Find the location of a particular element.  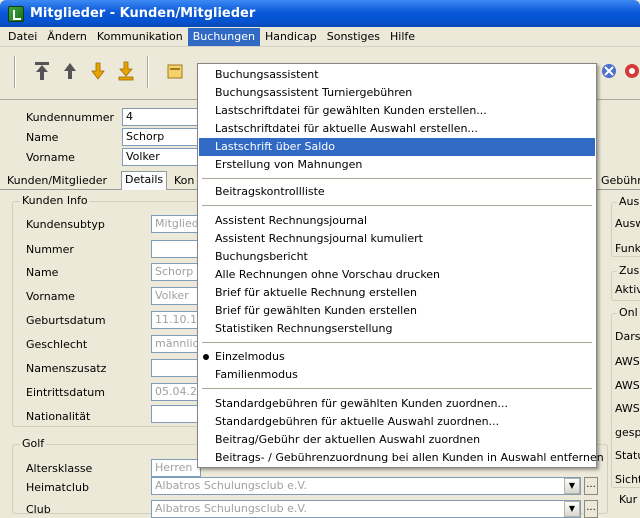

right-label-ausw: Ausw is located at coordinates (627, 223).